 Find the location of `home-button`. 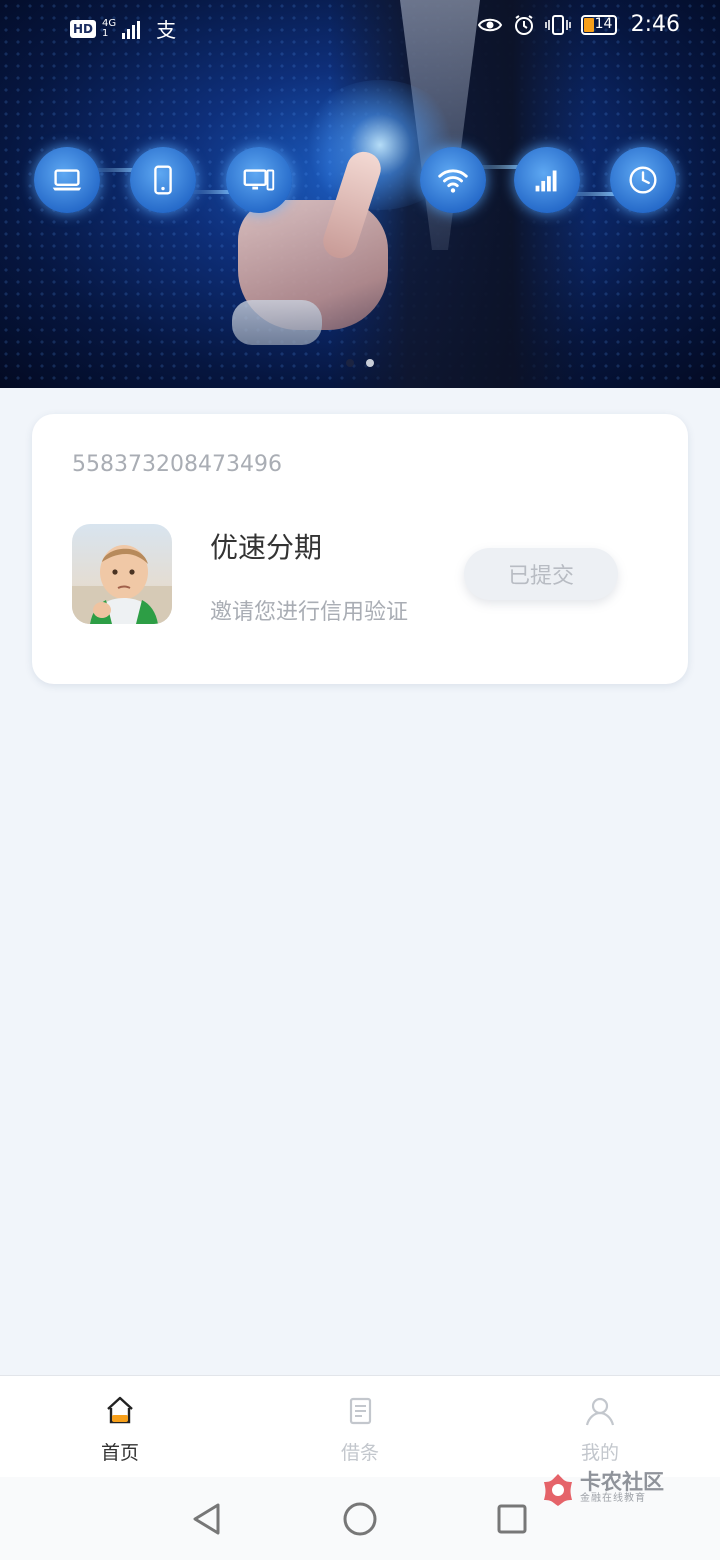

home-button is located at coordinates (360, 1519).